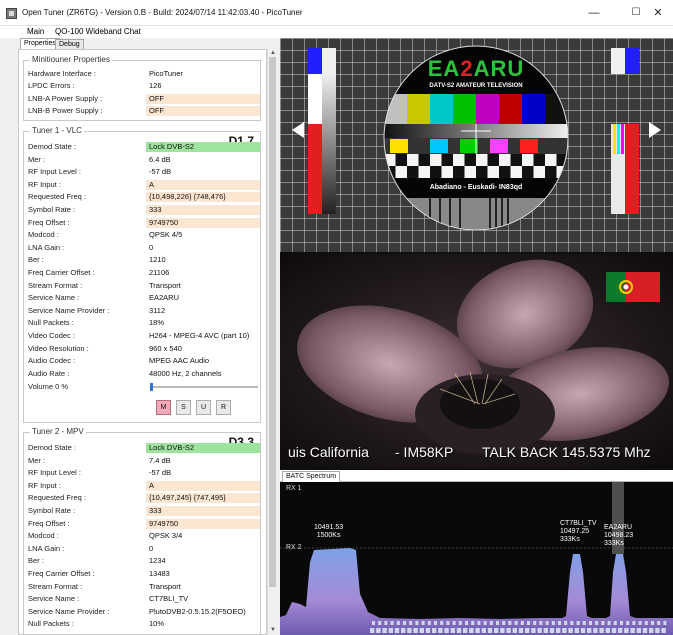 This screenshot has width=673, height=635. Describe the element at coordinates (157, 561) in the screenshot. I see `tuner2-prop-value: 1234` at that location.